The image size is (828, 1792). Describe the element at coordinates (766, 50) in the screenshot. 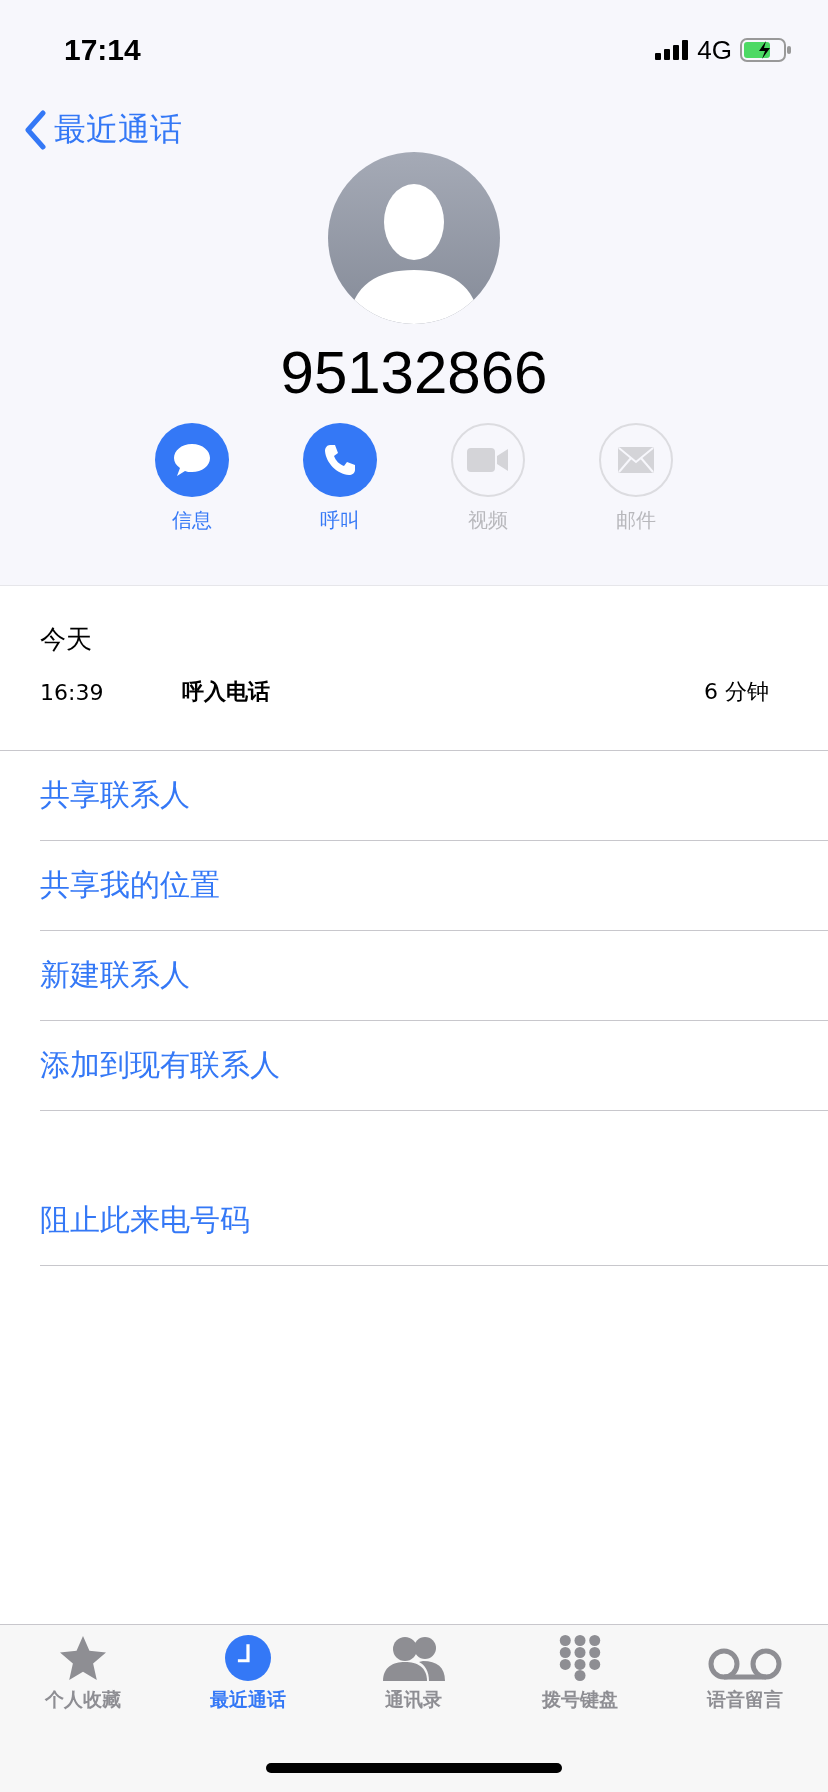

I see `battery-icon` at that location.